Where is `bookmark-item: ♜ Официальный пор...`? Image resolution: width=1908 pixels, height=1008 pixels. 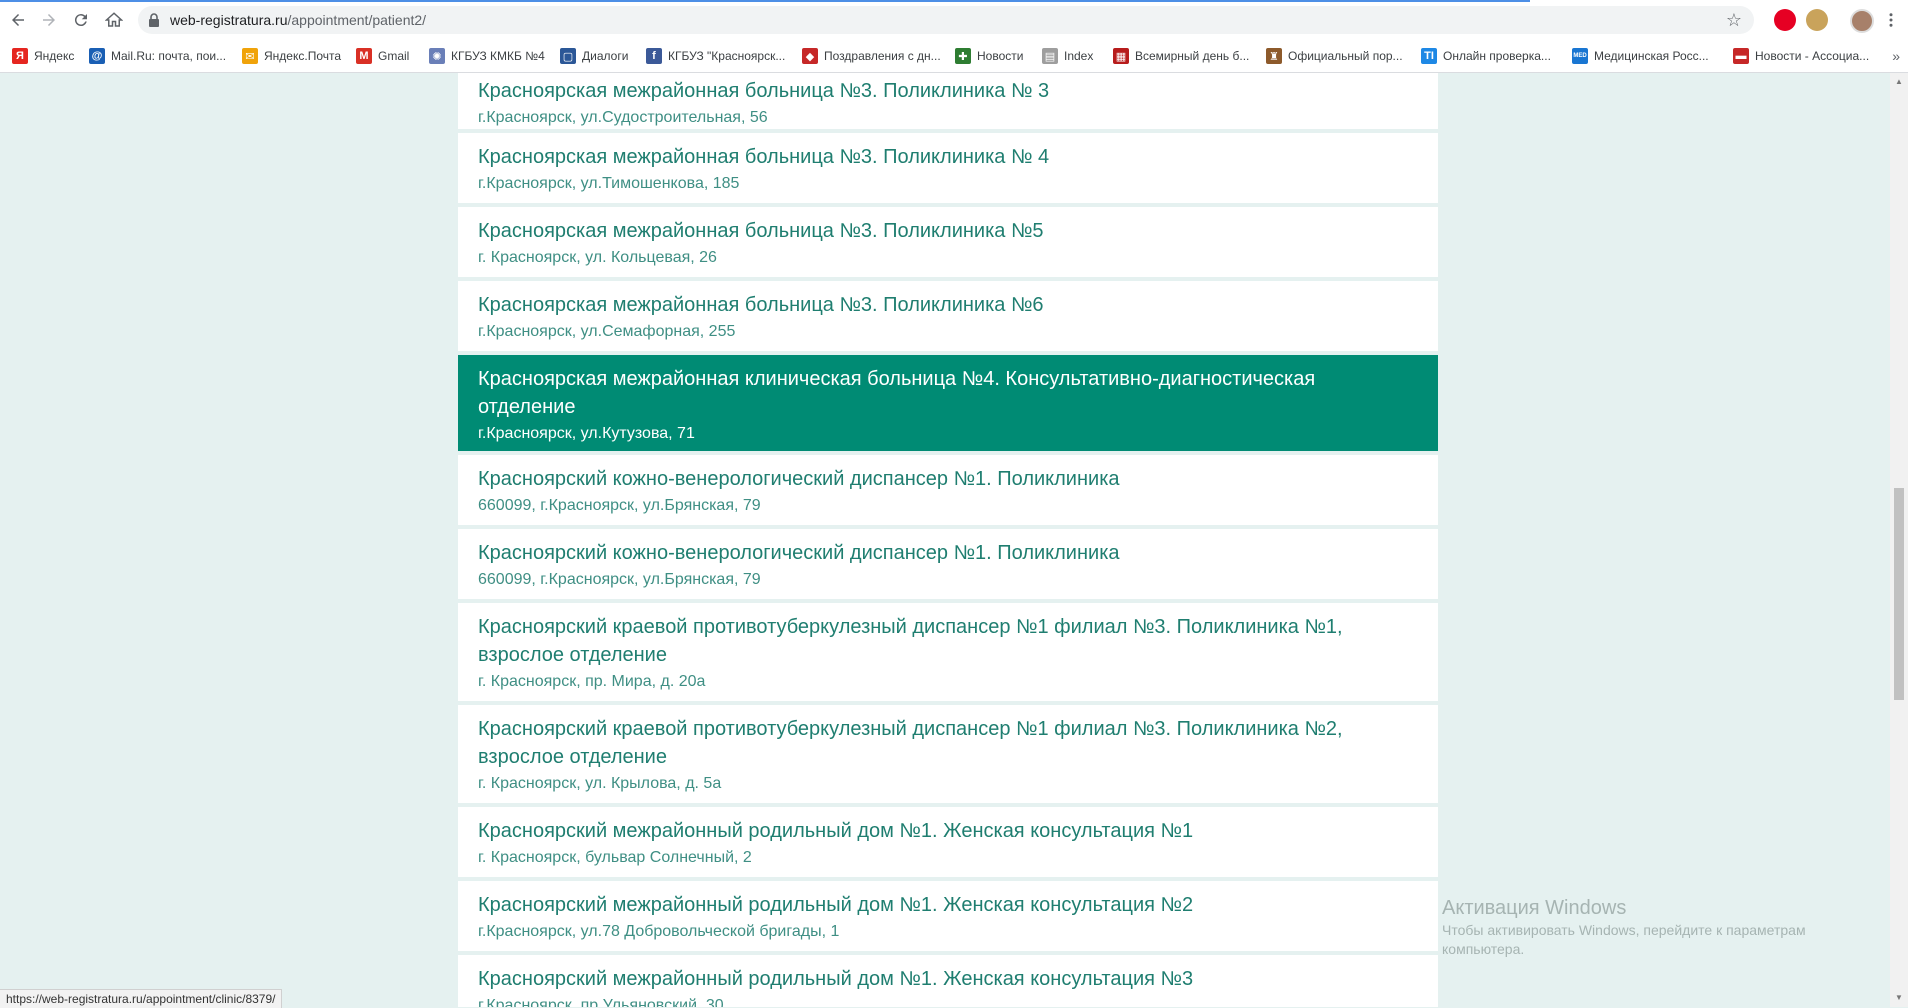
bookmark-item: ♜ Официальный пор... is located at coordinates (1334, 56).